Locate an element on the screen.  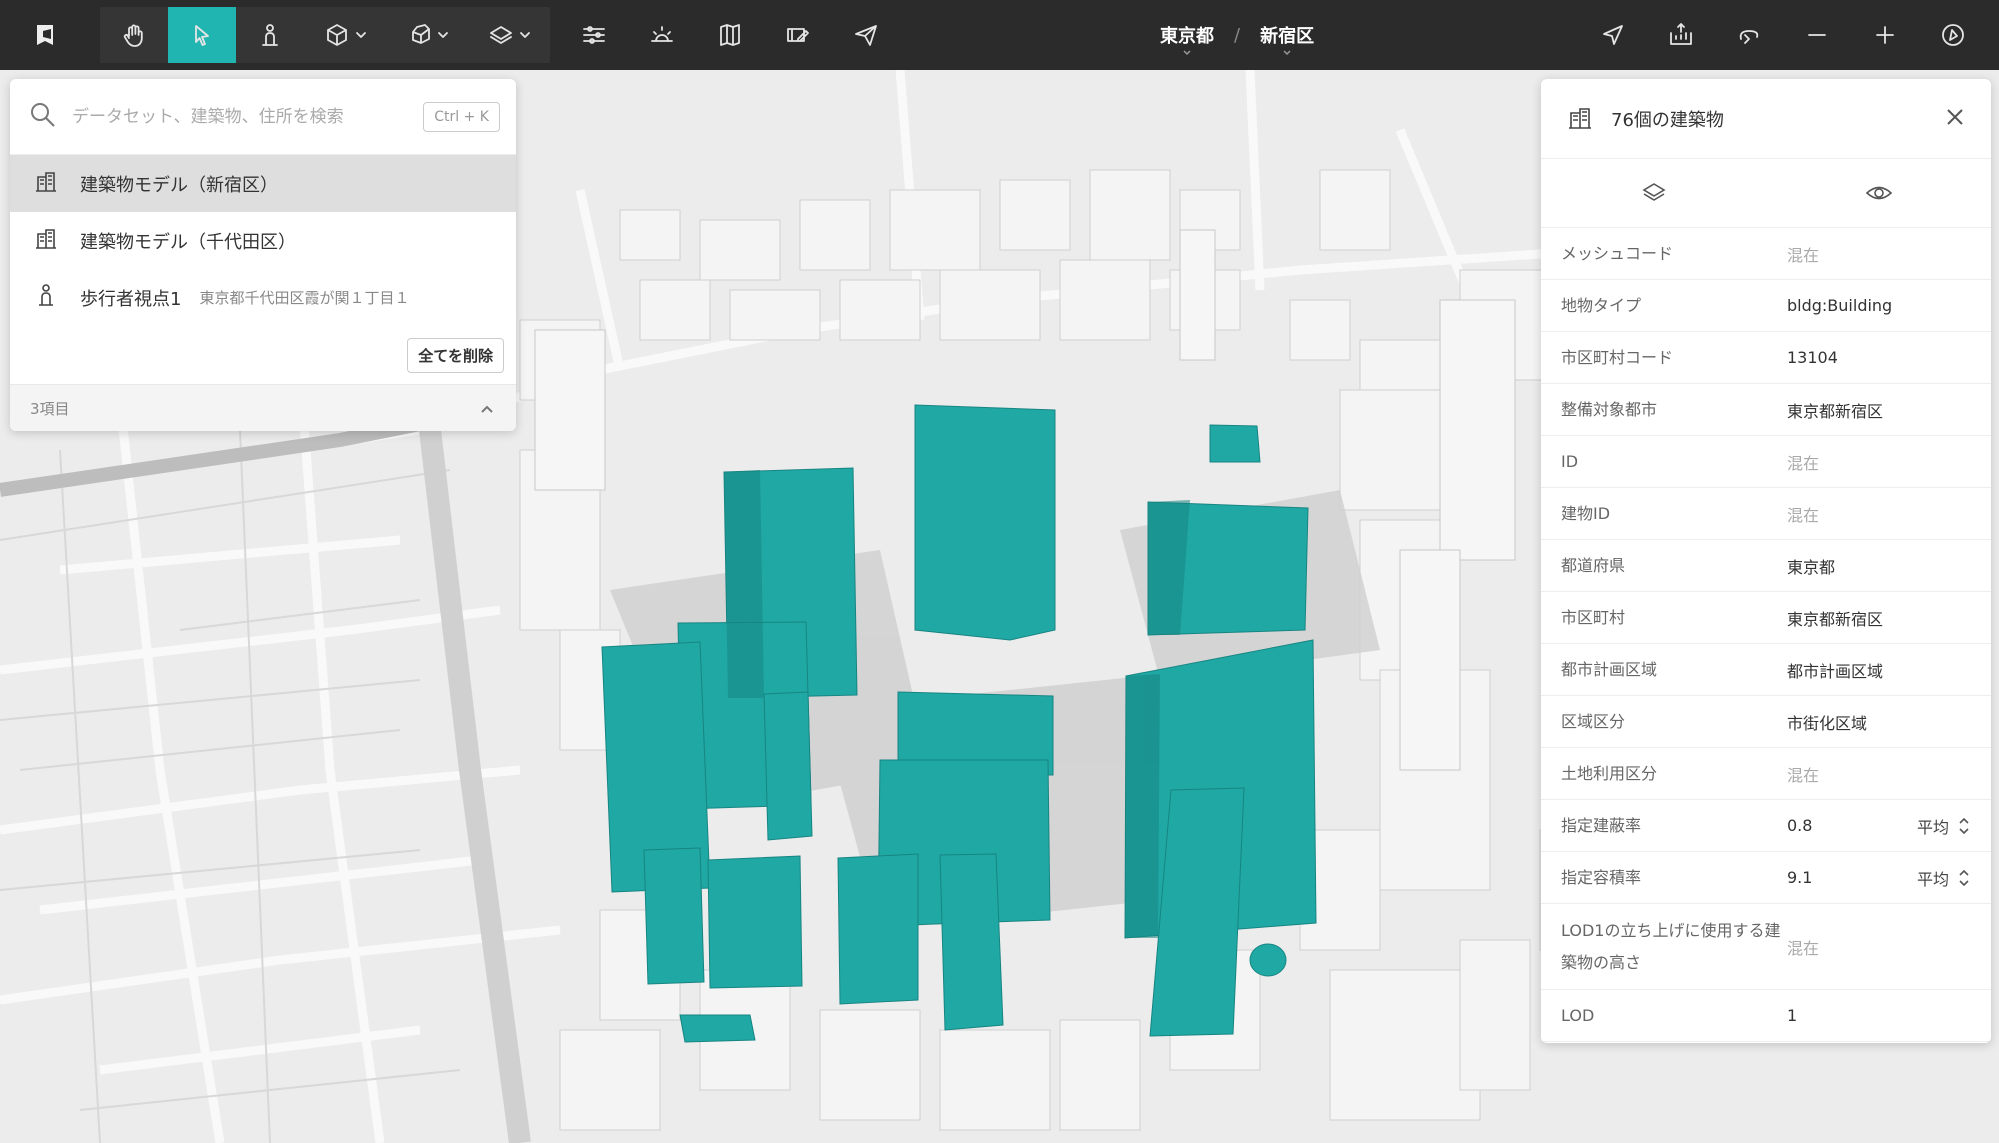
close-button is located at coordinates (1955, 119).